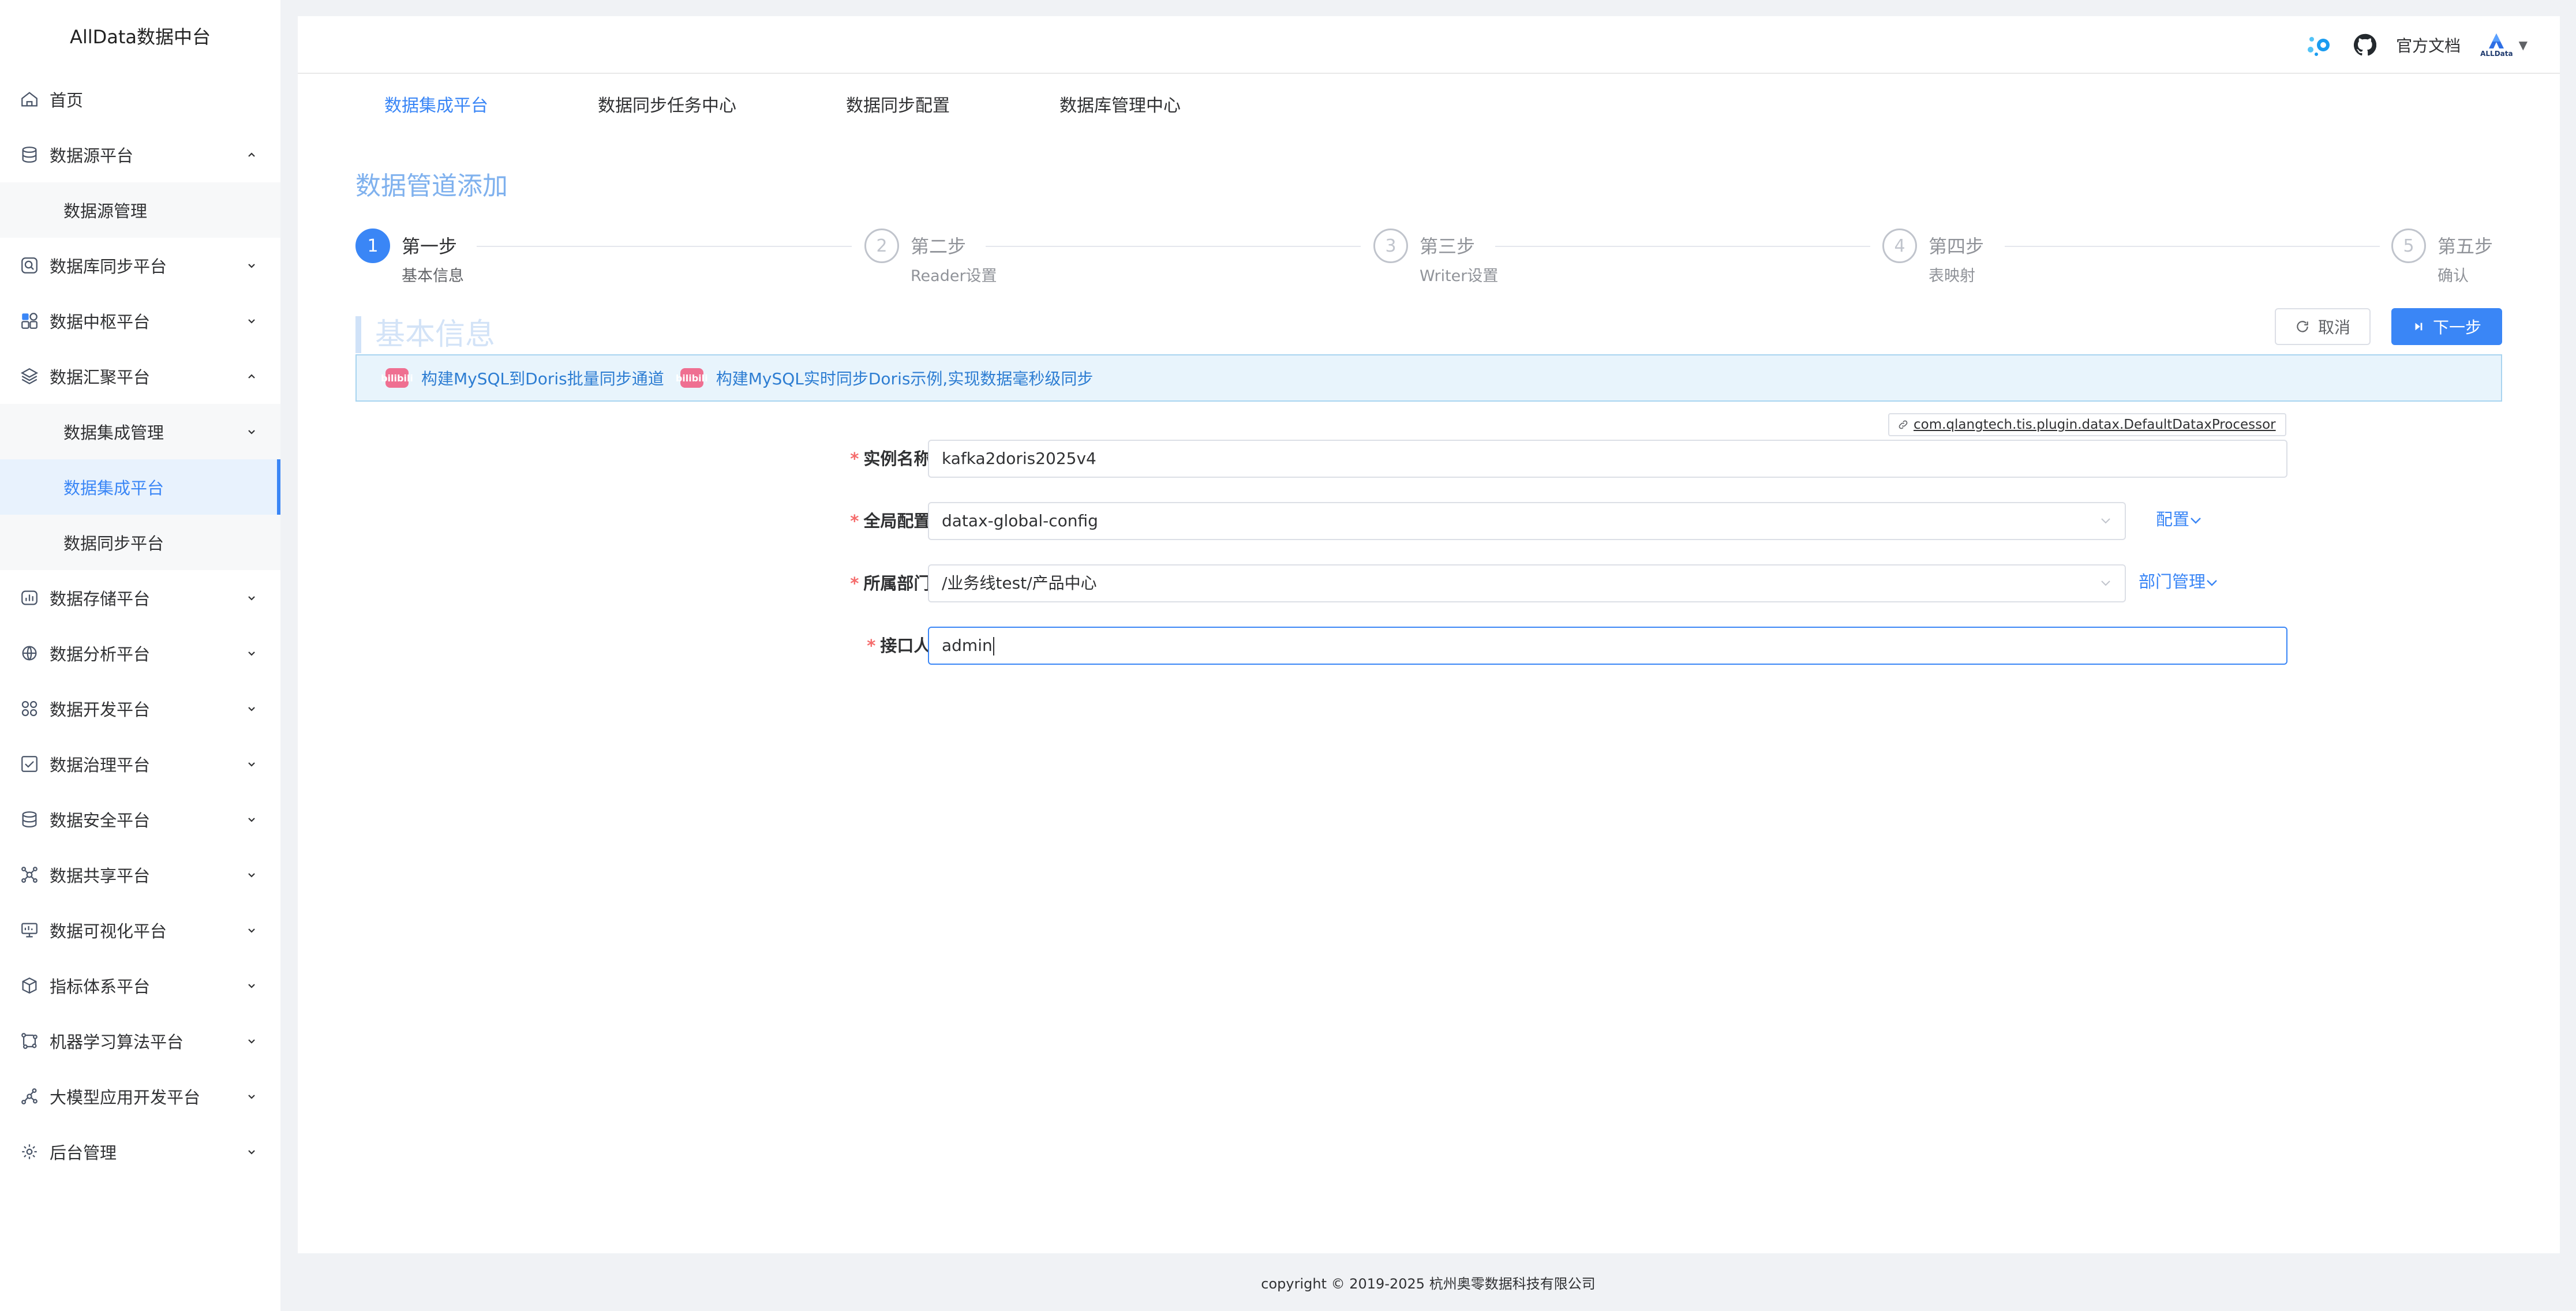  Describe the element at coordinates (140, 376) in the screenshot. I see `sidebar-item-data-aggregation: 数据汇聚平台` at that location.